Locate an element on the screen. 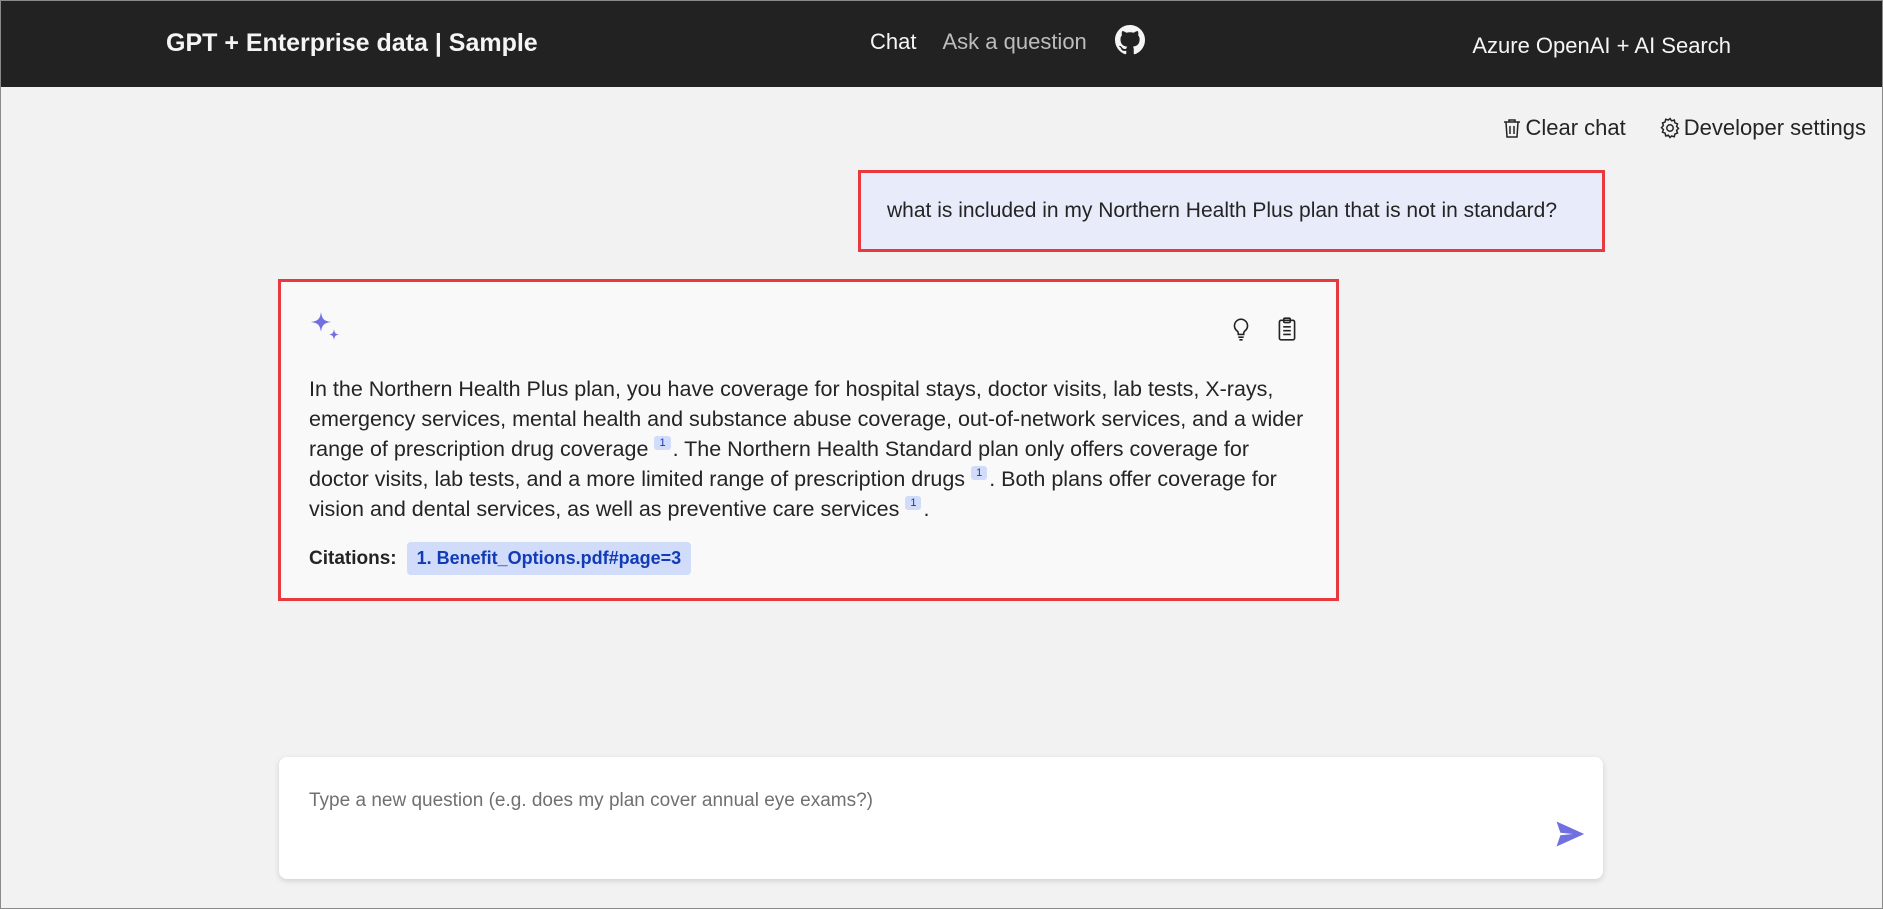 Image resolution: width=1883 pixels, height=909 pixels. developer-settings-button: Developer settings is located at coordinates (1762, 128).